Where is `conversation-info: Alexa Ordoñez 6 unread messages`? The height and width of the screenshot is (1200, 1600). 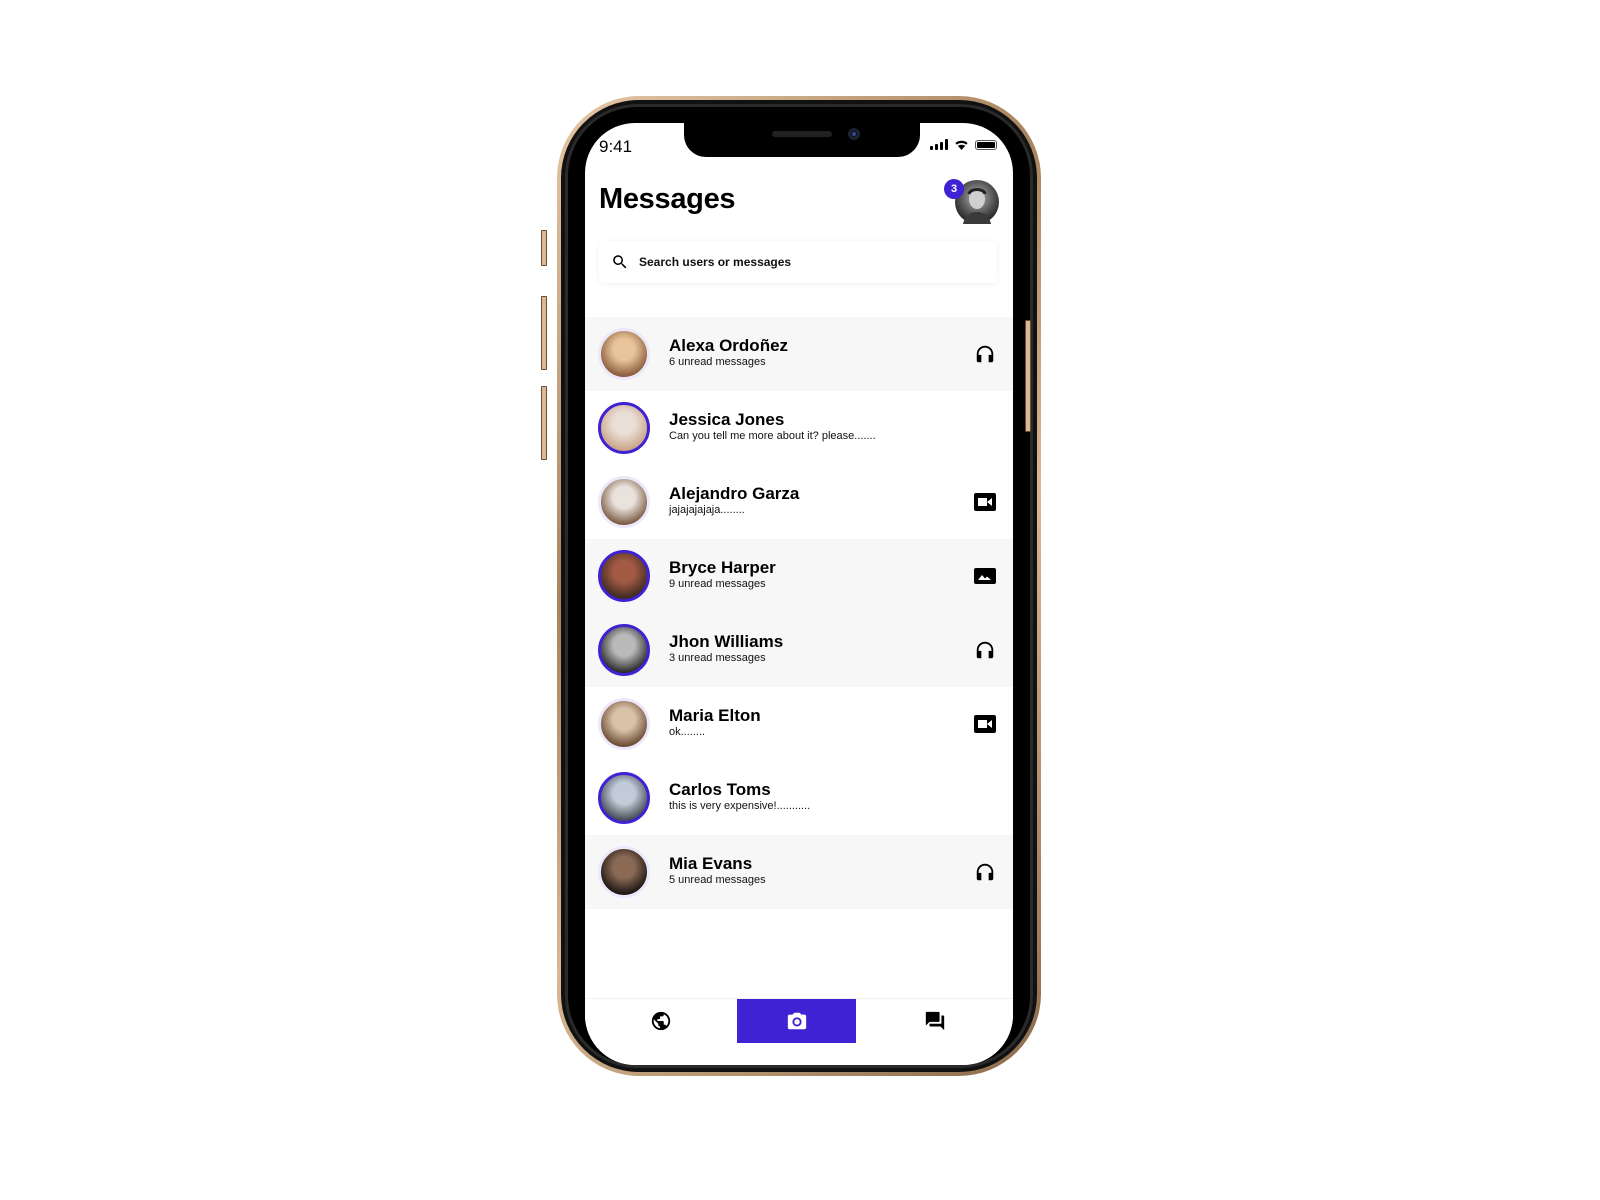 conversation-info: Alexa Ordoñez 6 unread messages is located at coordinates (728, 353).